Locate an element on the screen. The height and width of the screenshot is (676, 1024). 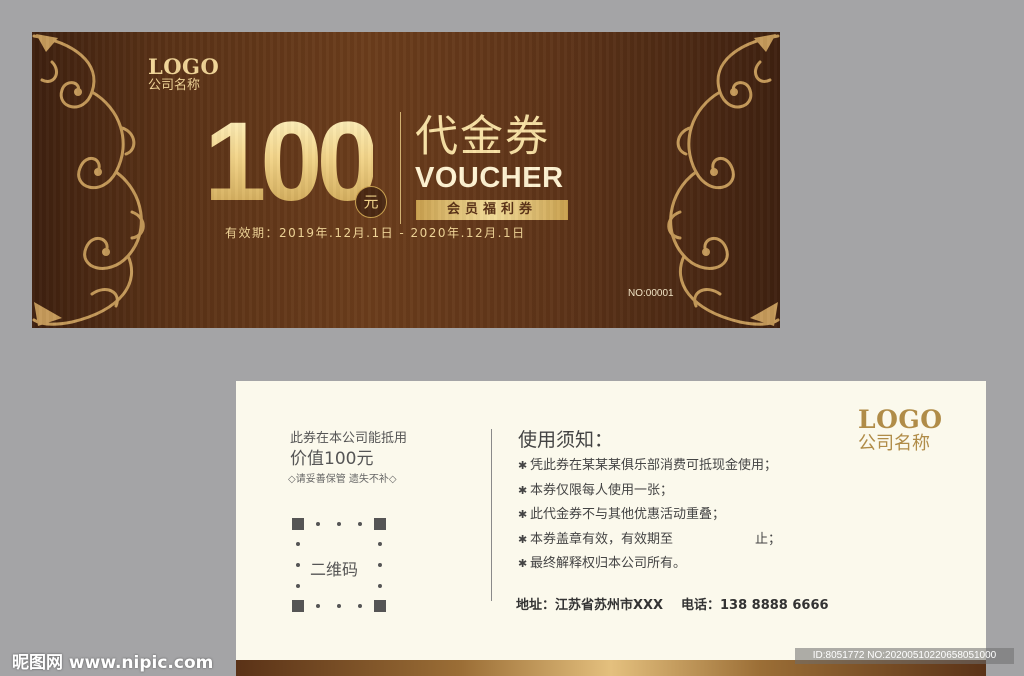
back-logo: LOGO 公司名称 is located at coordinates (900, 431).